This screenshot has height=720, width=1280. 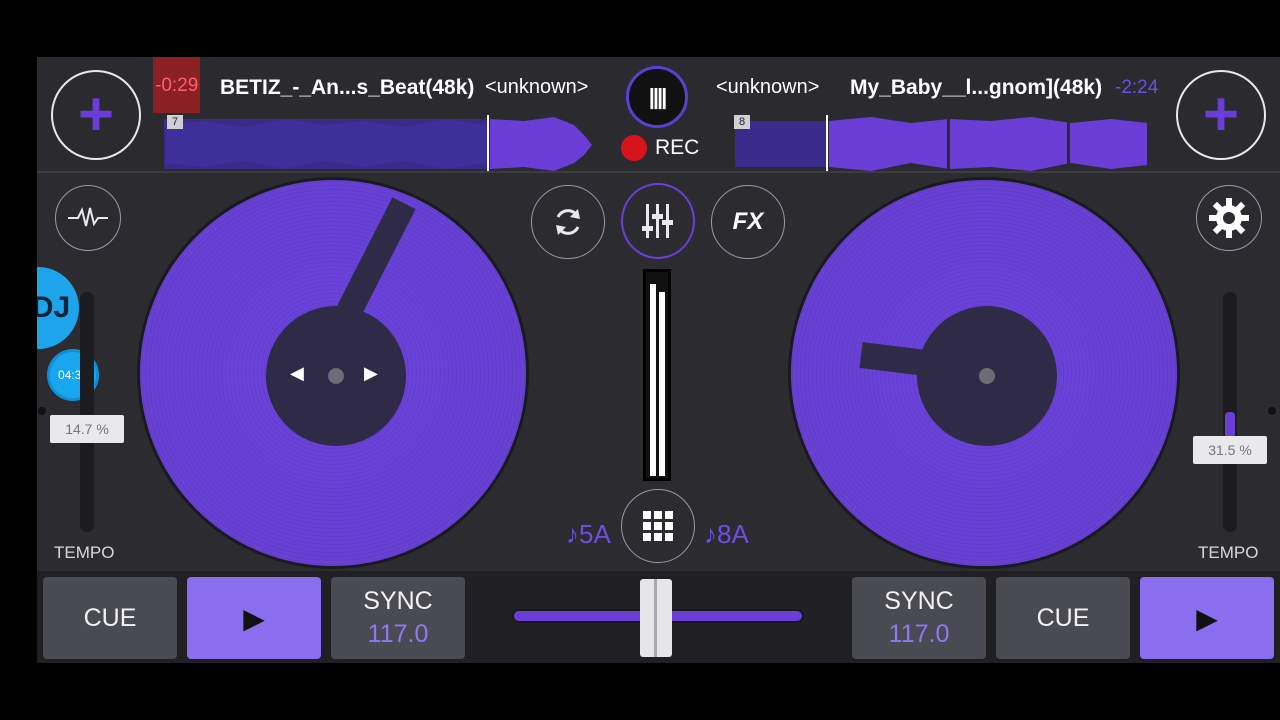 What do you see at coordinates (1230, 450) in the screenshot?
I see `right-pitch-value: 31.5 %` at bounding box center [1230, 450].